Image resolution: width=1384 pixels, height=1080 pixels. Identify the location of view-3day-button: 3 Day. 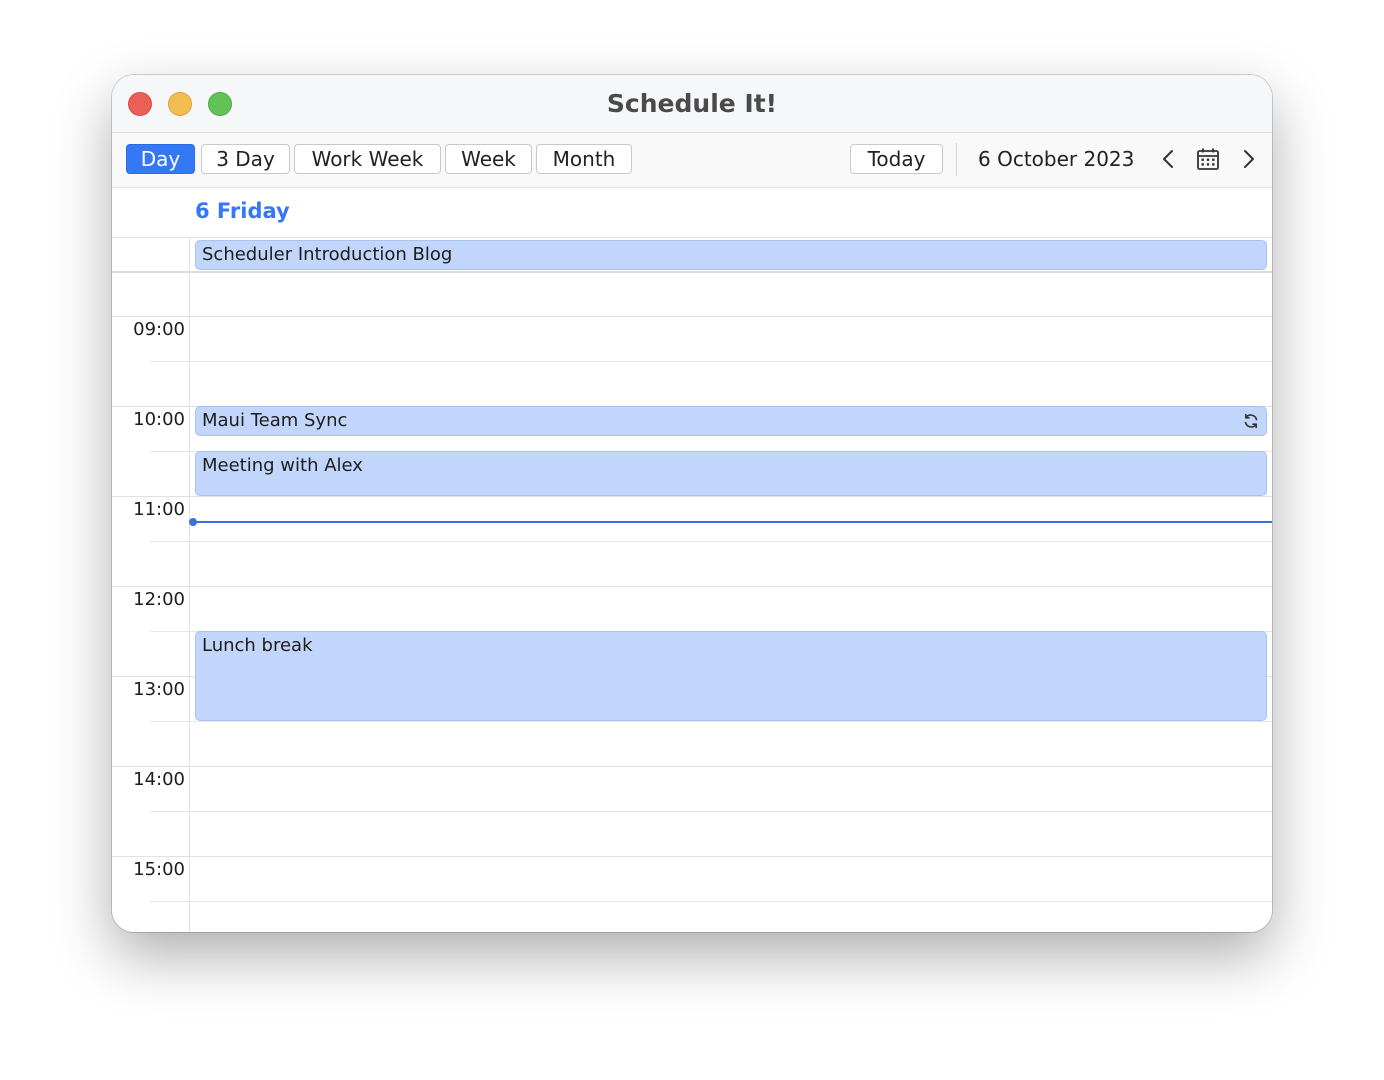
(245, 159).